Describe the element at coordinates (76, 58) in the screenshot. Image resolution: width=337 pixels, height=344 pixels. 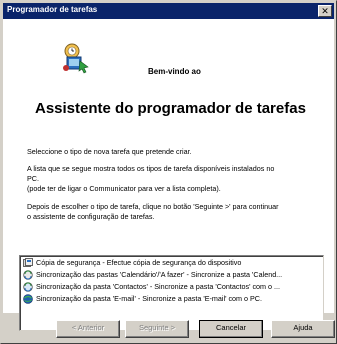
I see `scheduler-logo-icon` at that location.